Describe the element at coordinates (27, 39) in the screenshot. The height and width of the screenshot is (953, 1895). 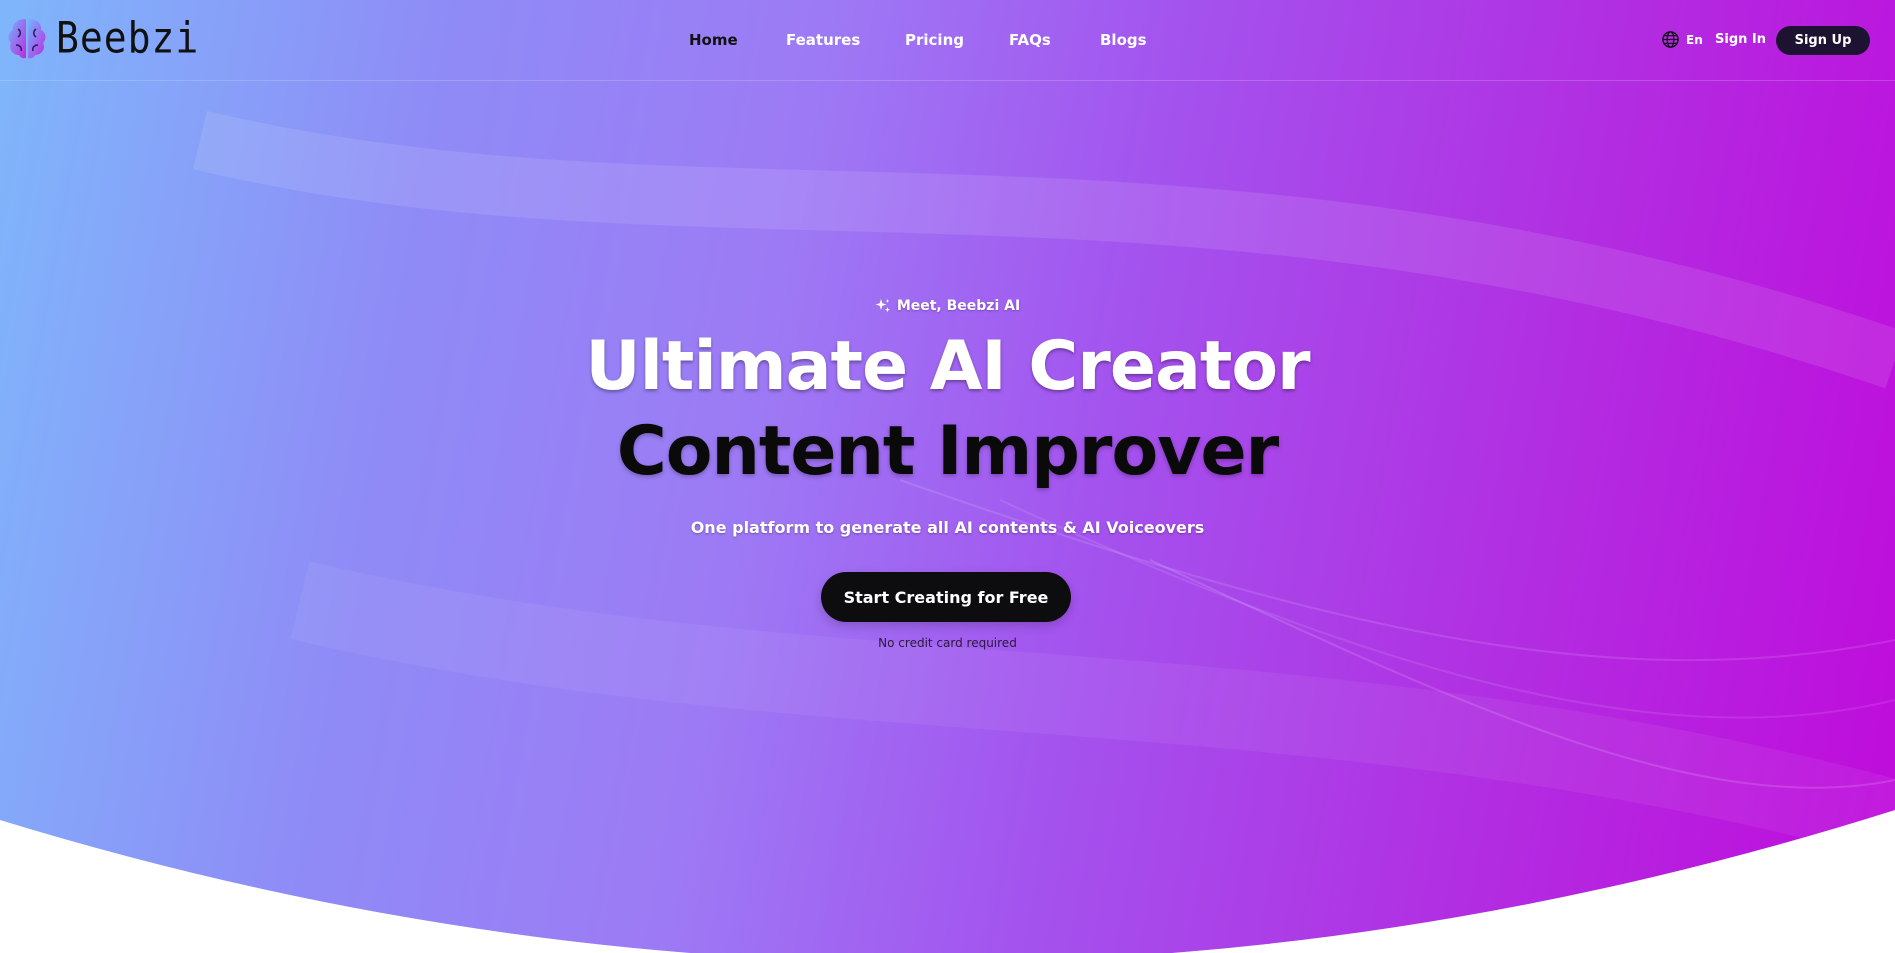
I see `brain-icon` at that location.